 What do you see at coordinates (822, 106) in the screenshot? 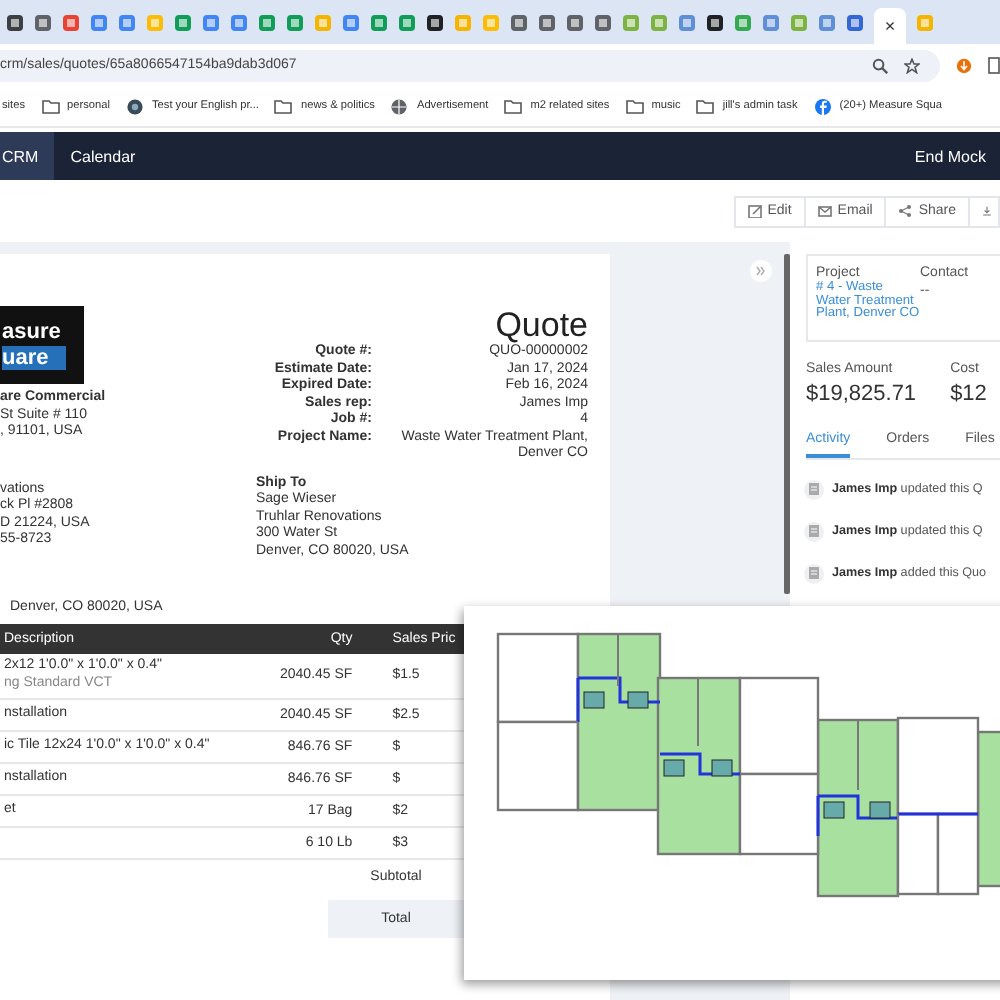
I see `facebook-icon` at bounding box center [822, 106].